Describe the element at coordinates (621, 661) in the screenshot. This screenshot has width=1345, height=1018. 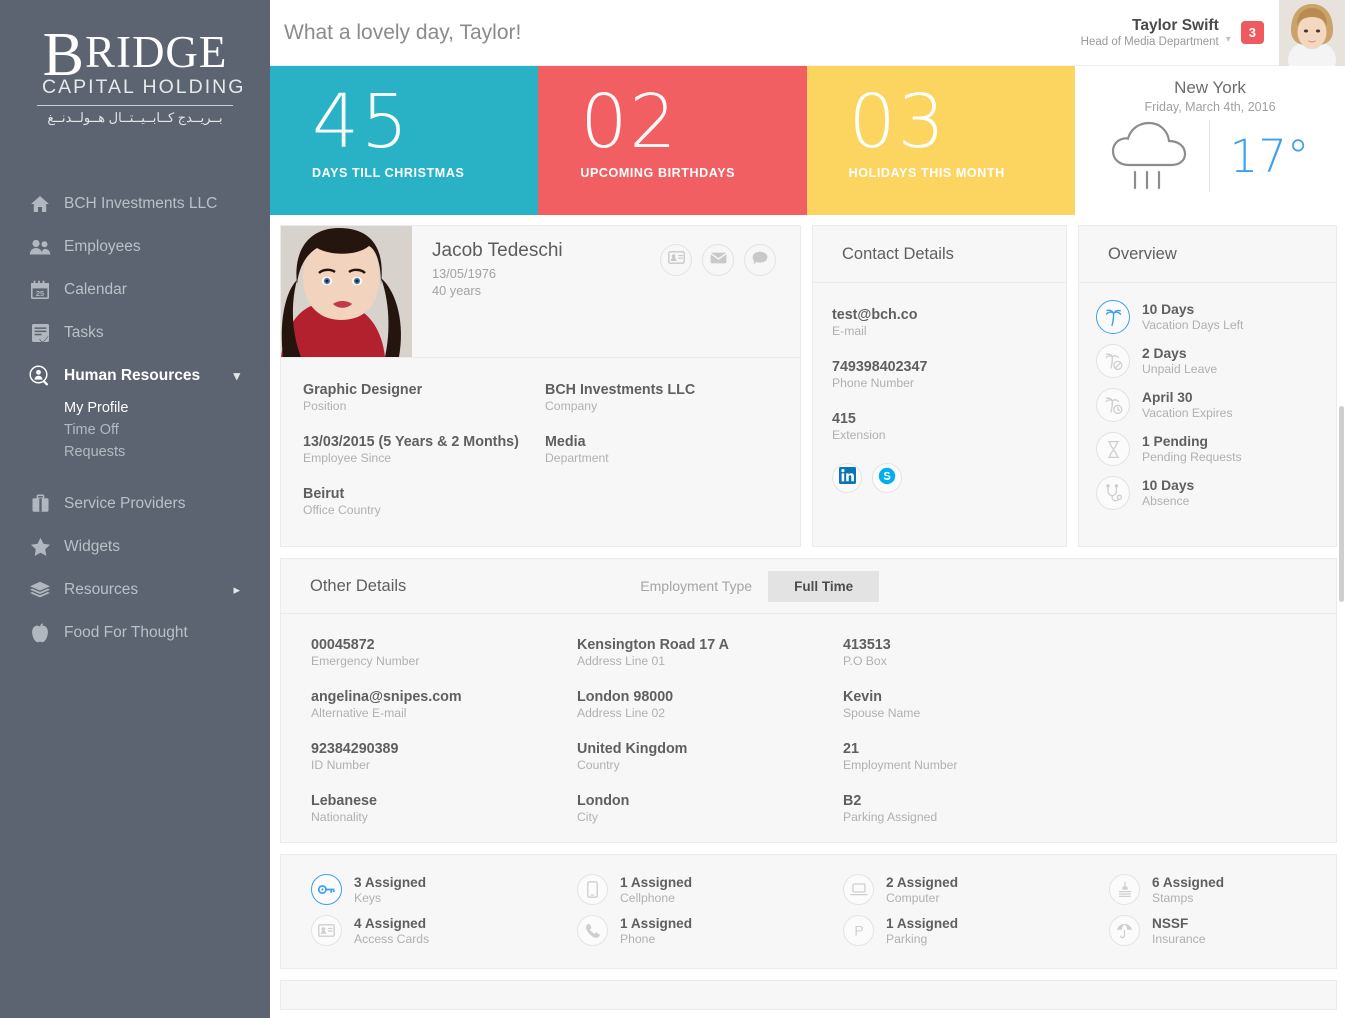
I see `field-label: Address Line 01` at that location.